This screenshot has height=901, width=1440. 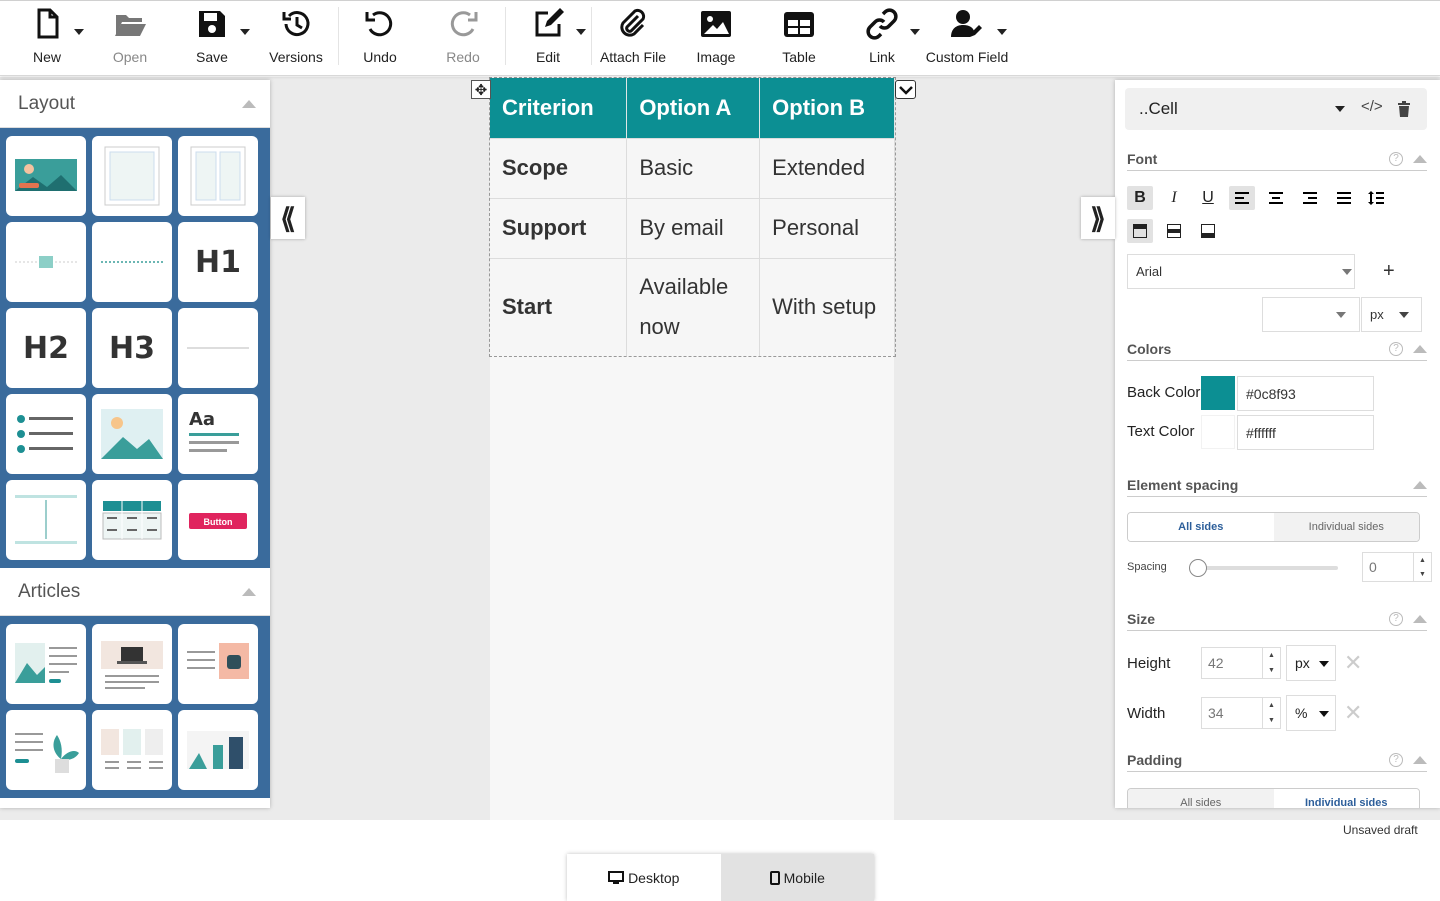 I want to click on two-column-block, so click(x=218, y=176).